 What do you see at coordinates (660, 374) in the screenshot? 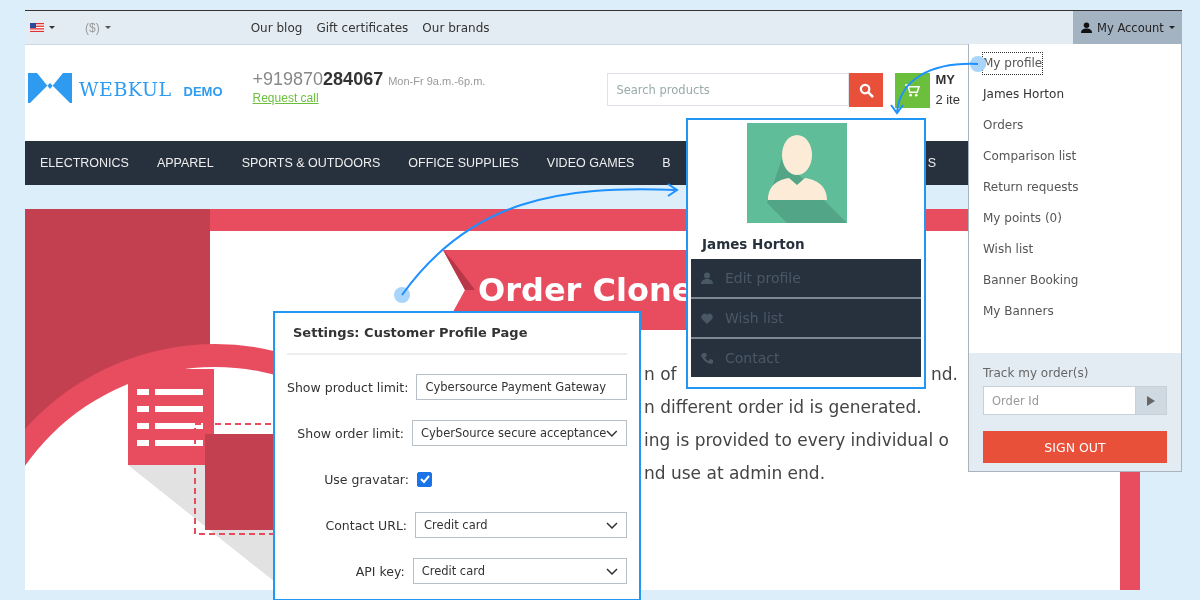
I see `banner-text: n of` at bounding box center [660, 374].